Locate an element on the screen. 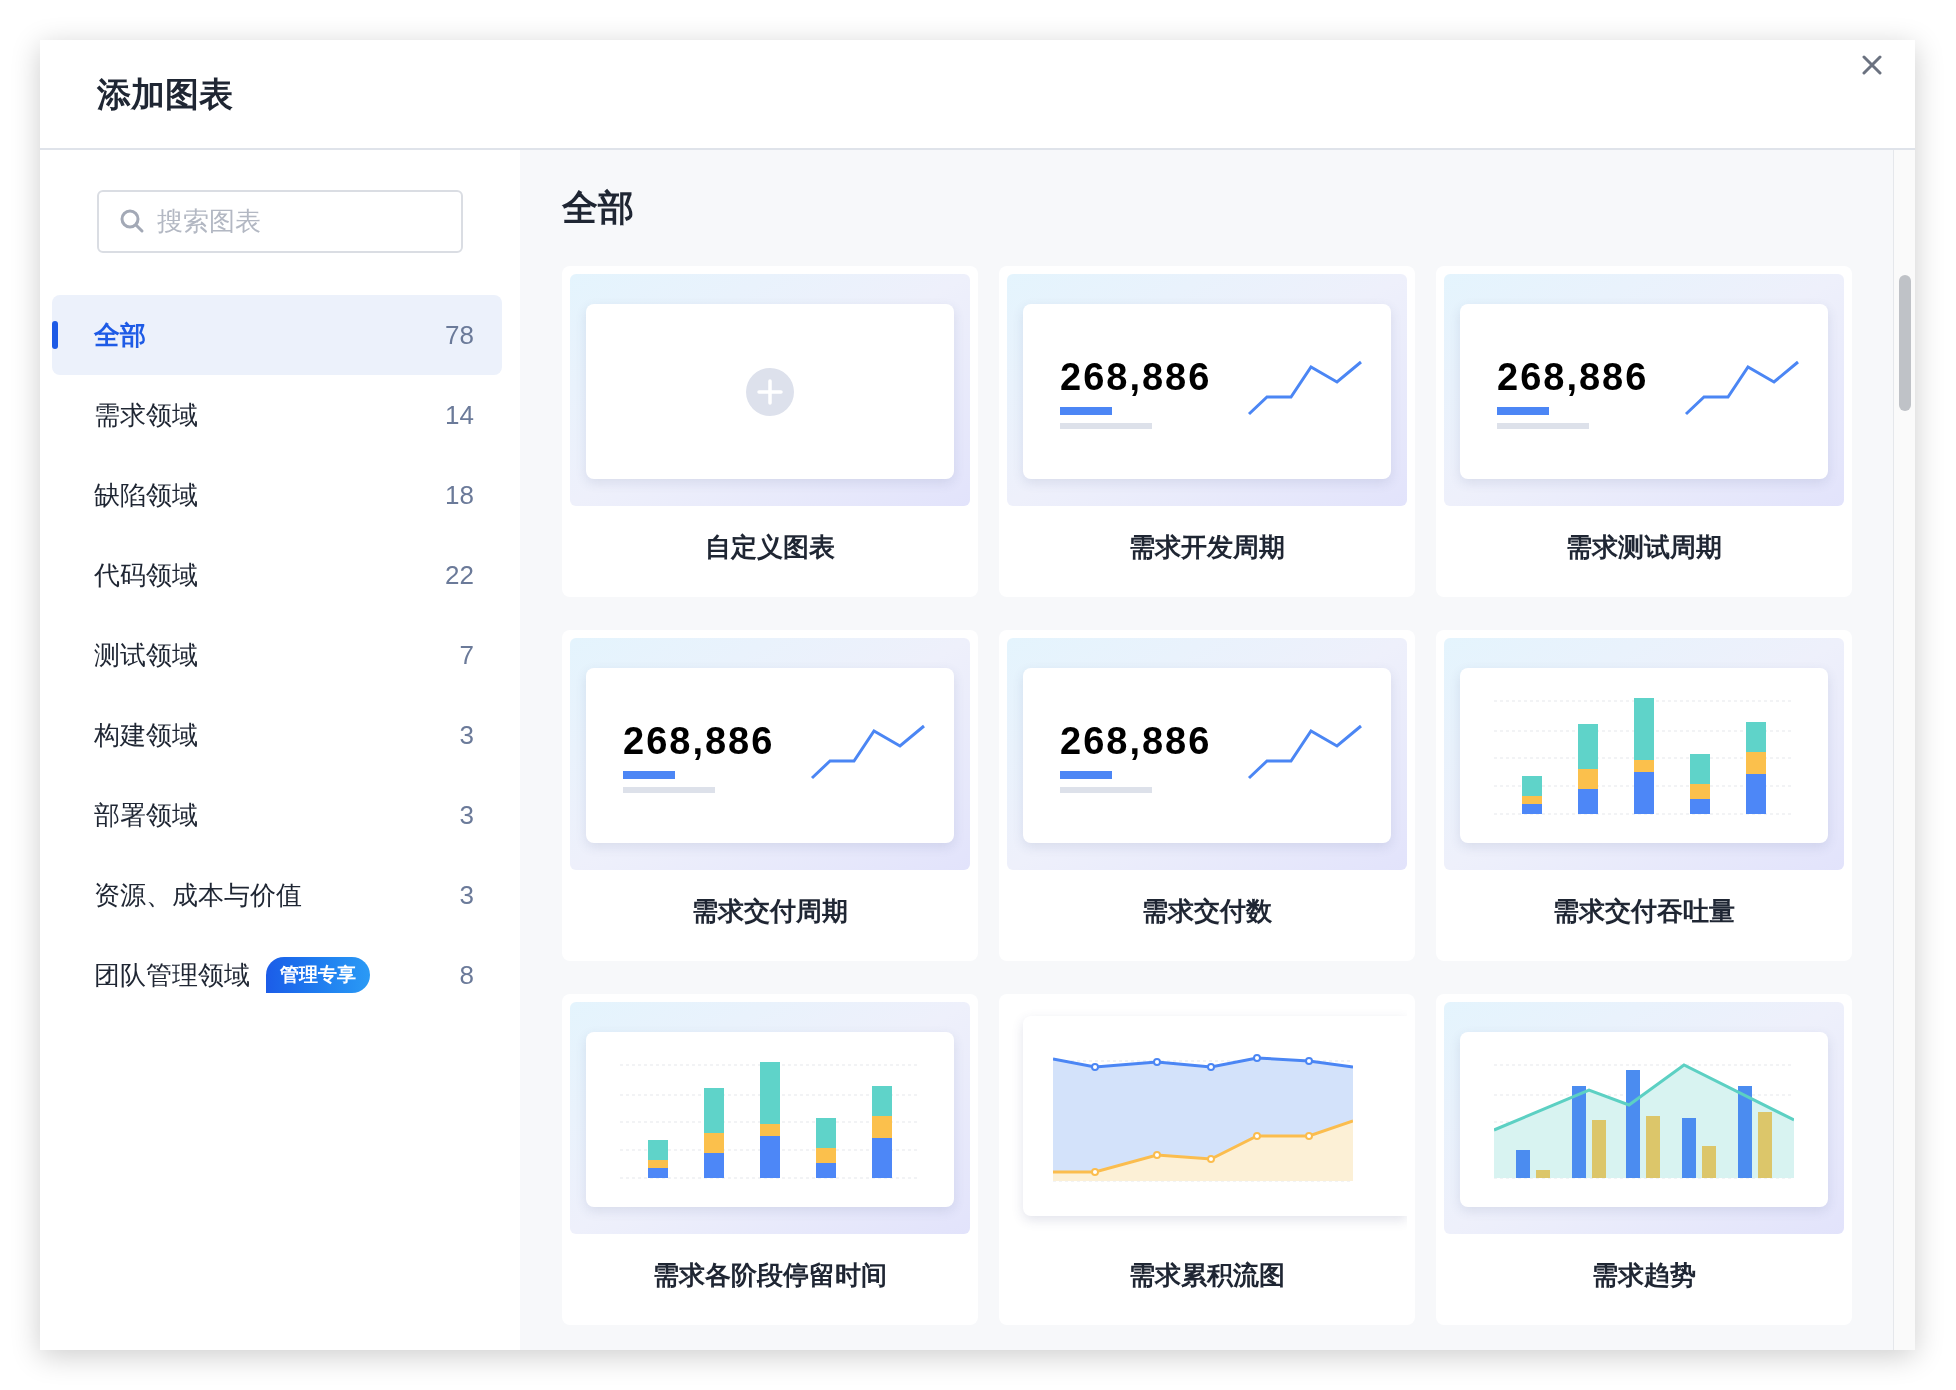 The height and width of the screenshot is (1390, 1956). category-item: 部署领域 3 is located at coordinates (277, 815).